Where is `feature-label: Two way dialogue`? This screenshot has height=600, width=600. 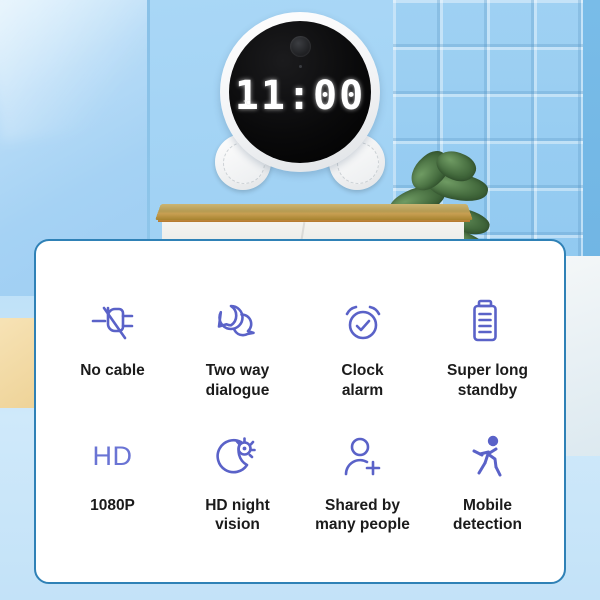 feature-label: Two way dialogue is located at coordinates (237, 380).